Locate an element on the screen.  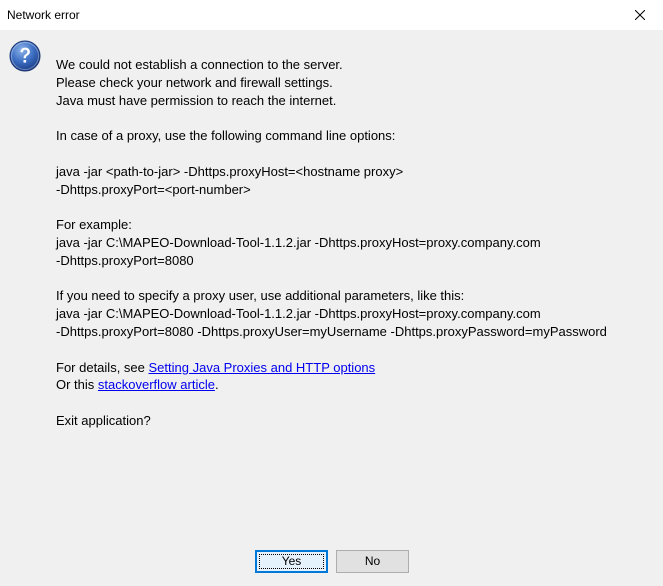
close-button is located at coordinates (640, 15).